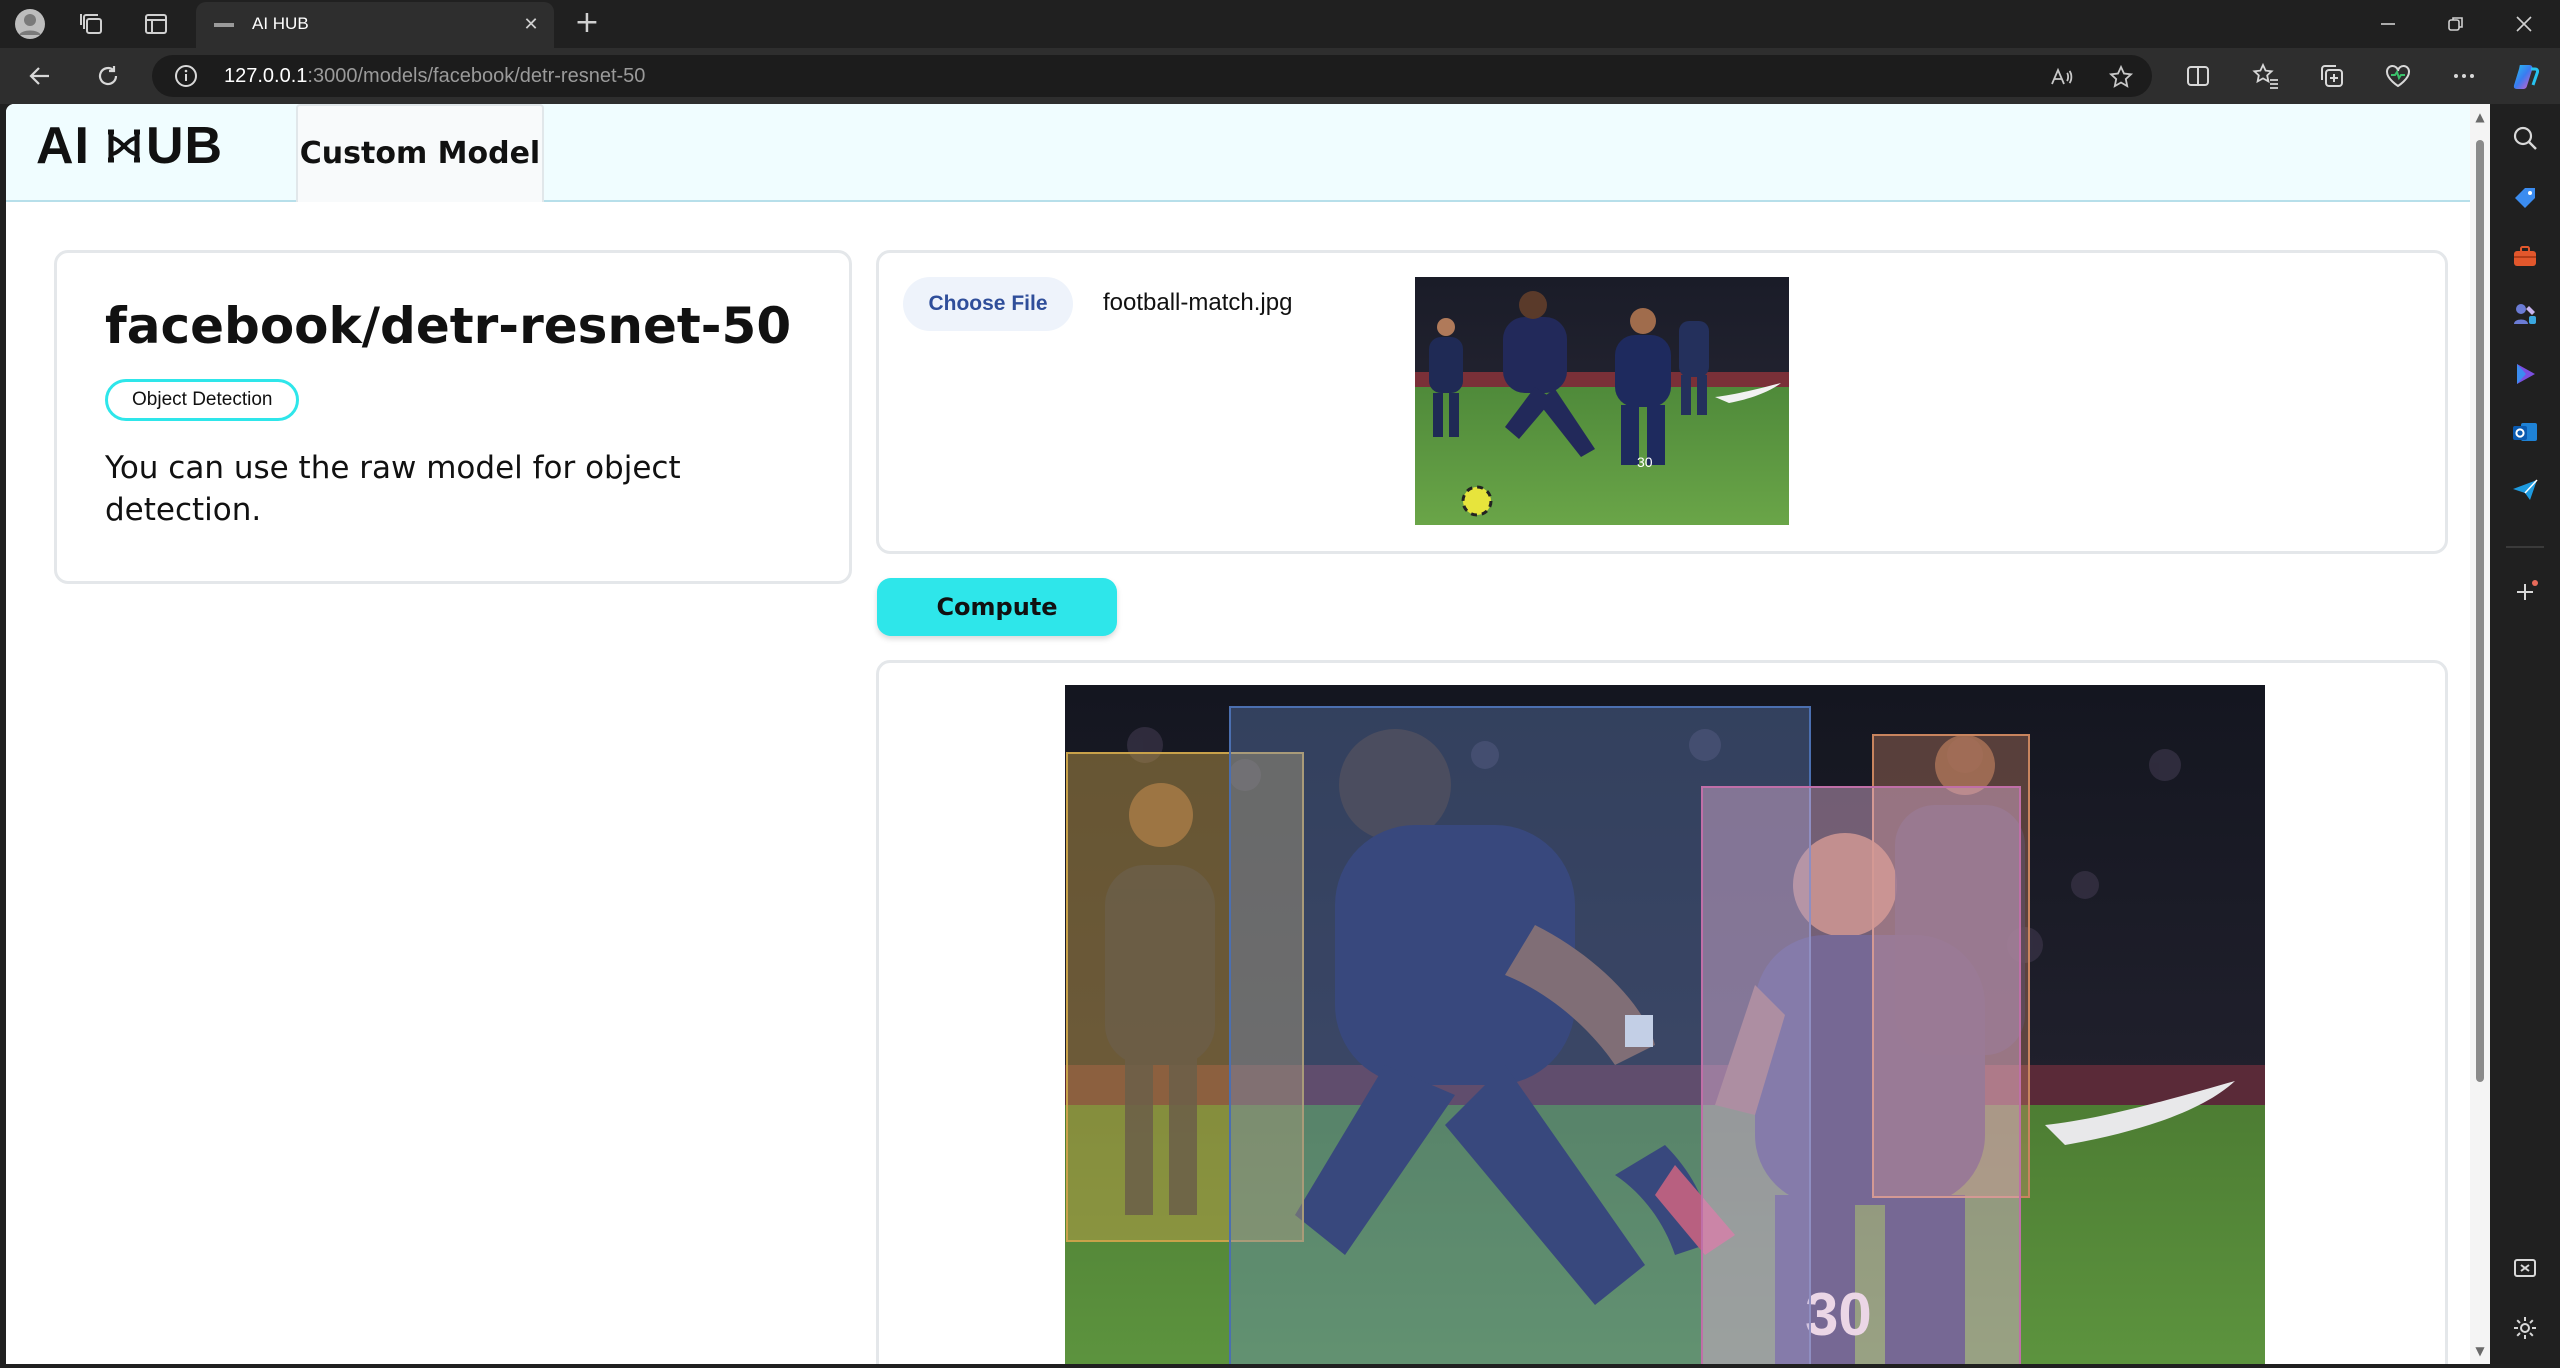 The height and width of the screenshot is (1368, 2560). What do you see at coordinates (2480, 1351) in the screenshot?
I see `scroll-down-icon: ▼` at bounding box center [2480, 1351].